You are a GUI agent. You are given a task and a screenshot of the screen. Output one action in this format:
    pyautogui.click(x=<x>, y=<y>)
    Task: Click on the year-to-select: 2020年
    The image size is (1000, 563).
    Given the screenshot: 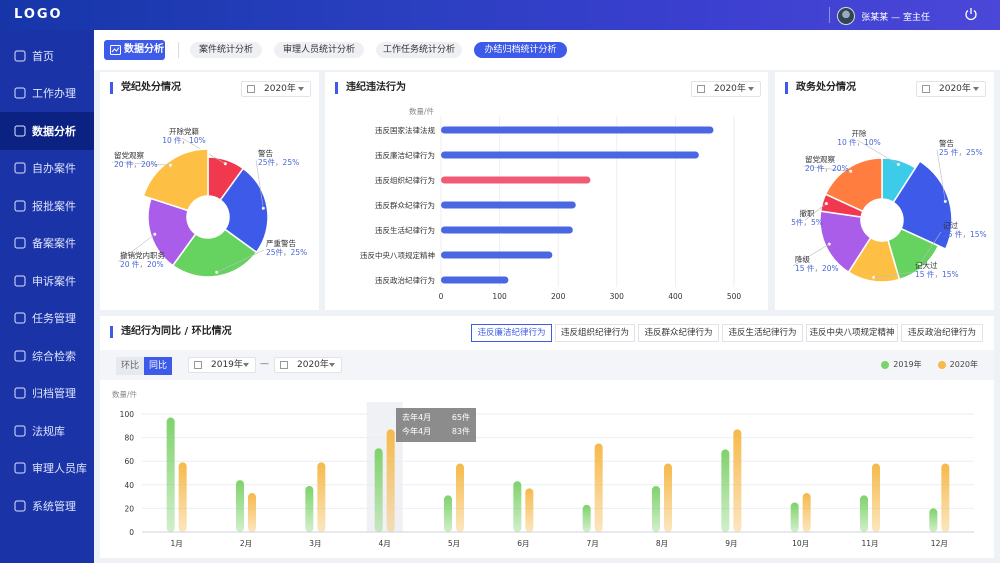 What is the action you would take?
    pyautogui.click(x=308, y=365)
    